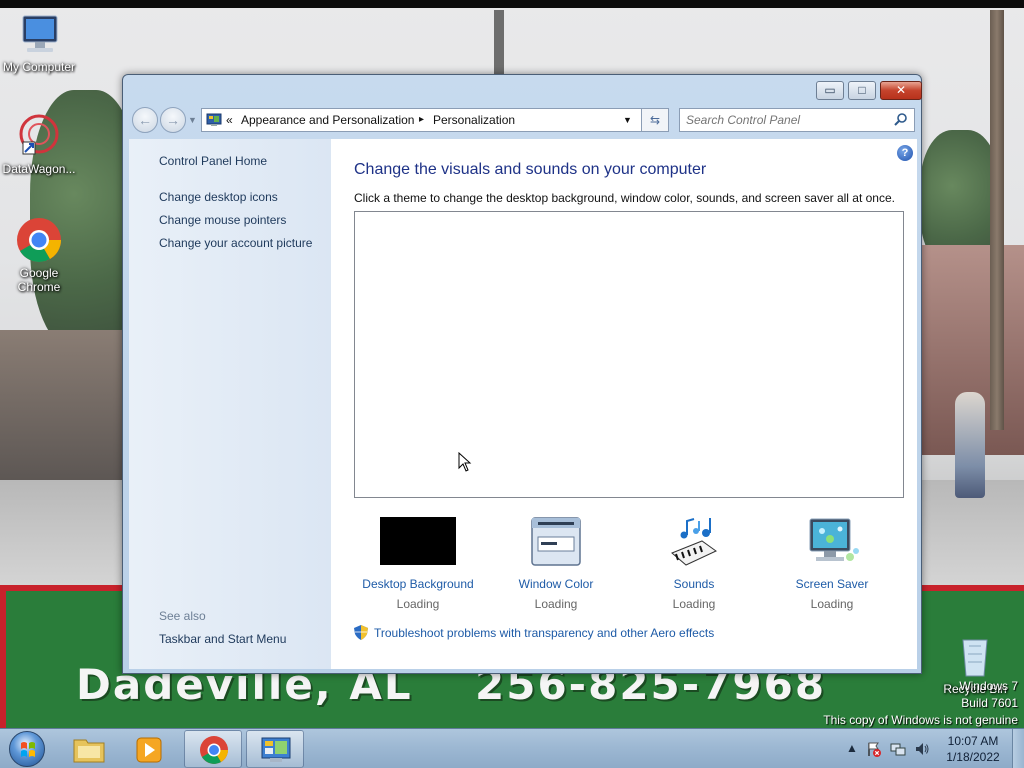  I want to click on desktop-background-icon, so click(418, 542).